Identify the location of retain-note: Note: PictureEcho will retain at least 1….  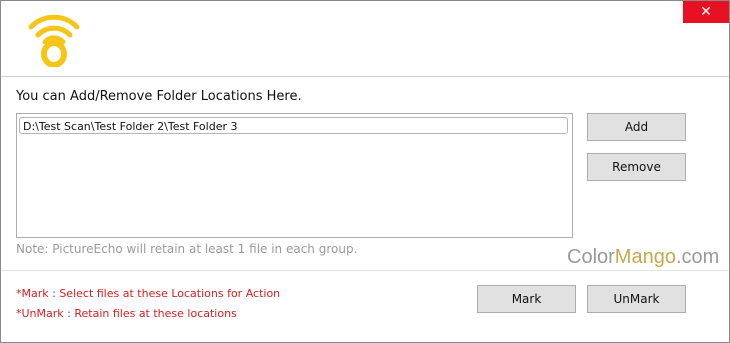
(187, 249).